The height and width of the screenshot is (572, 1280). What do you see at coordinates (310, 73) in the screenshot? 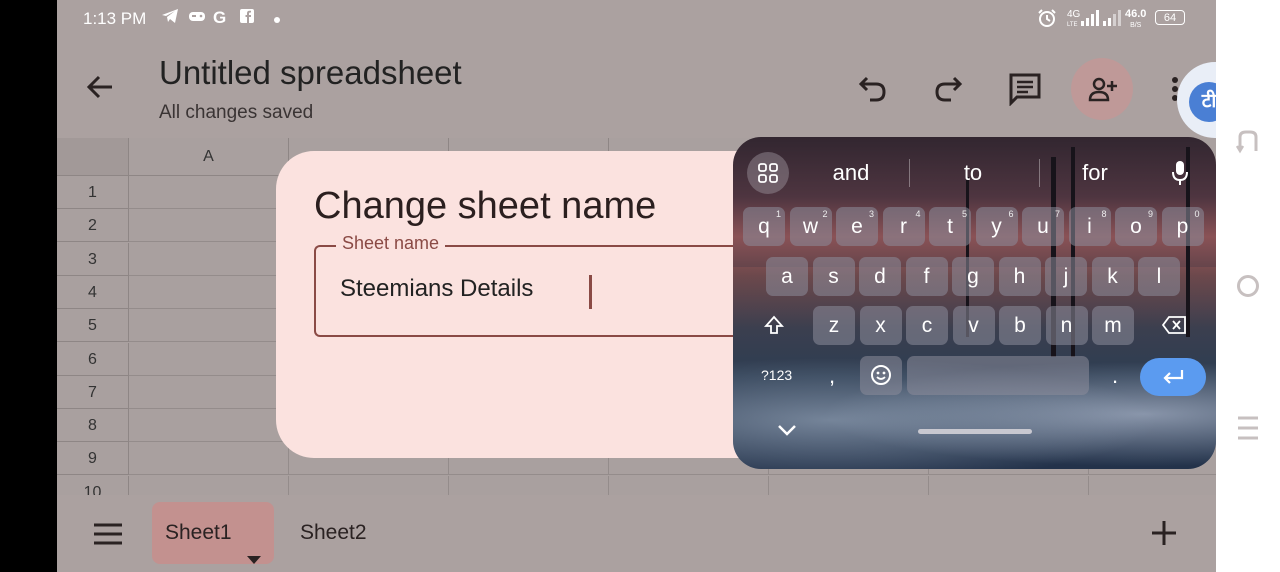
I see `document-title: Untitled spreadsheet` at bounding box center [310, 73].